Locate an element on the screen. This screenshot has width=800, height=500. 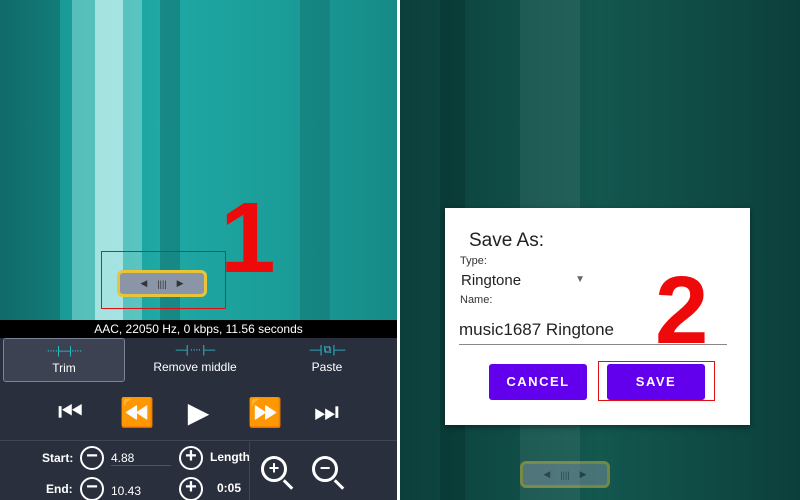
dropdown-arrow-icon: ▼ is located at coordinates (580, 279).